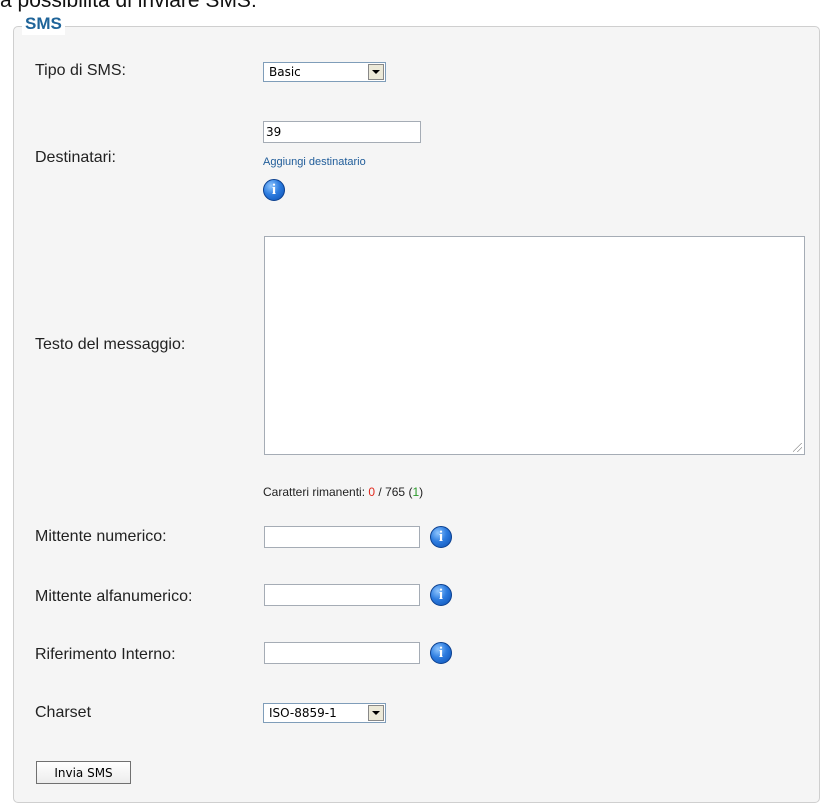 The image size is (827, 809). Describe the element at coordinates (441, 537) in the screenshot. I see `mittente-numerico-info-icon: i` at that location.